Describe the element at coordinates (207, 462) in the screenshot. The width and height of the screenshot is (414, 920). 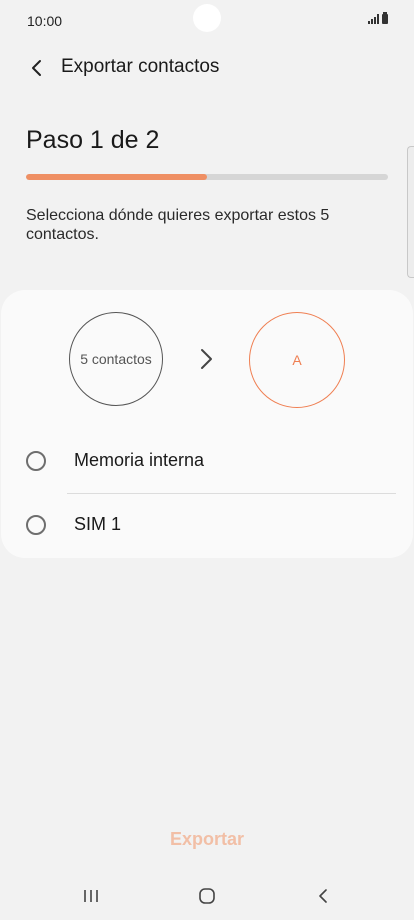
I see `option-internal-memory: Memoria interna` at that location.